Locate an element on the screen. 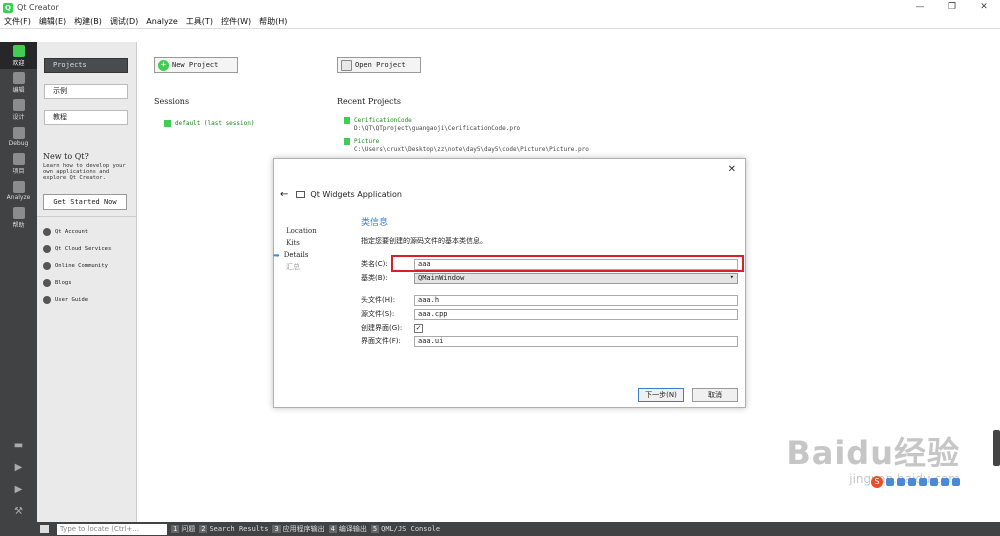 This screenshot has width=1000, height=536. close-icon: ✕ is located at coordinates (984, 7).